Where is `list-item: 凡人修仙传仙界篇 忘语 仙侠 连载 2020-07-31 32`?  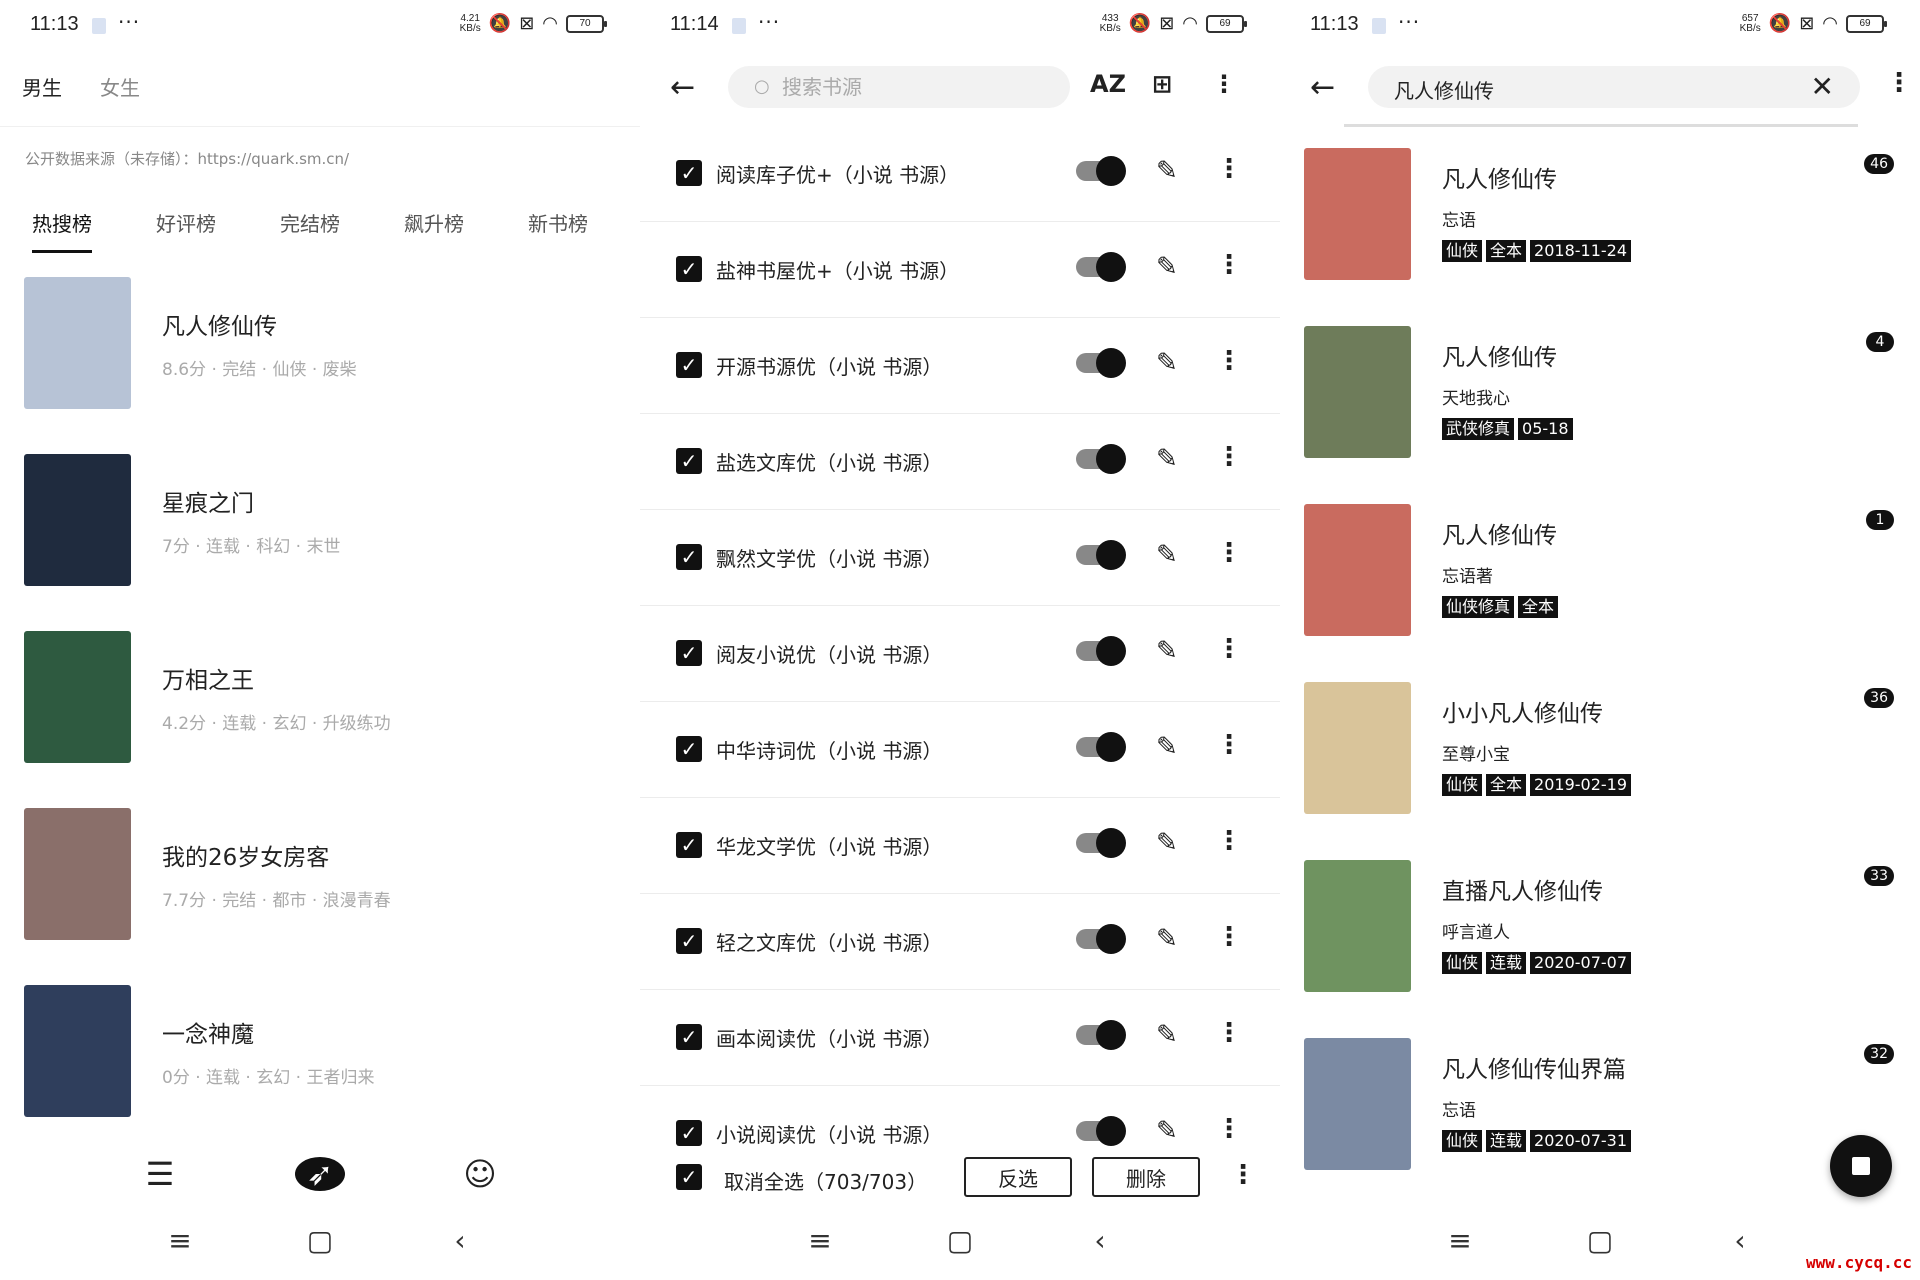 list-item: 凡人修仙传仙界篇 忘语 仙侠 连载 2020-07-31 32 is located at coordinates (1612, 1127).